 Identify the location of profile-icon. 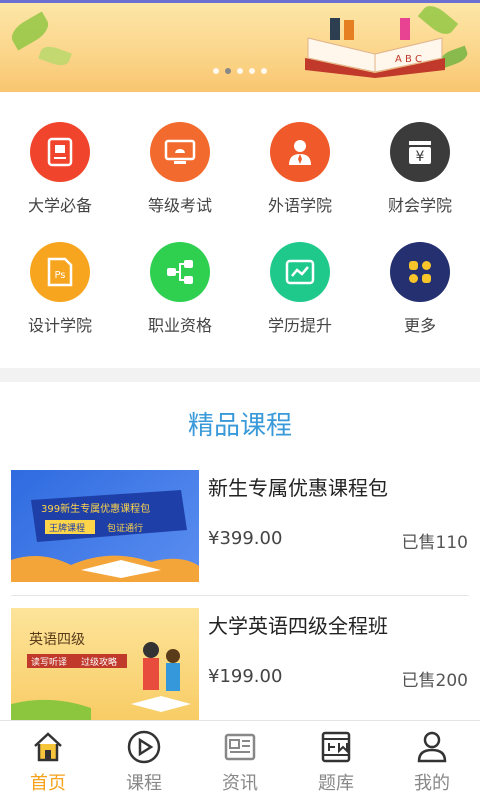
(432, 747).